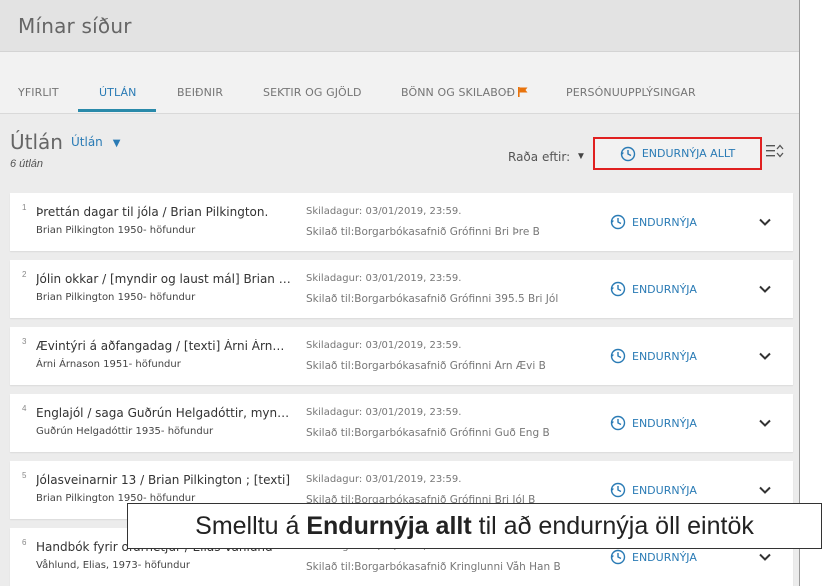 This screenshot has height=586, width=825. What do you see at coordinates (247, 525) in the screenshot?
I see `caption-before: Smelltu á` at bounding box center [247, 525].